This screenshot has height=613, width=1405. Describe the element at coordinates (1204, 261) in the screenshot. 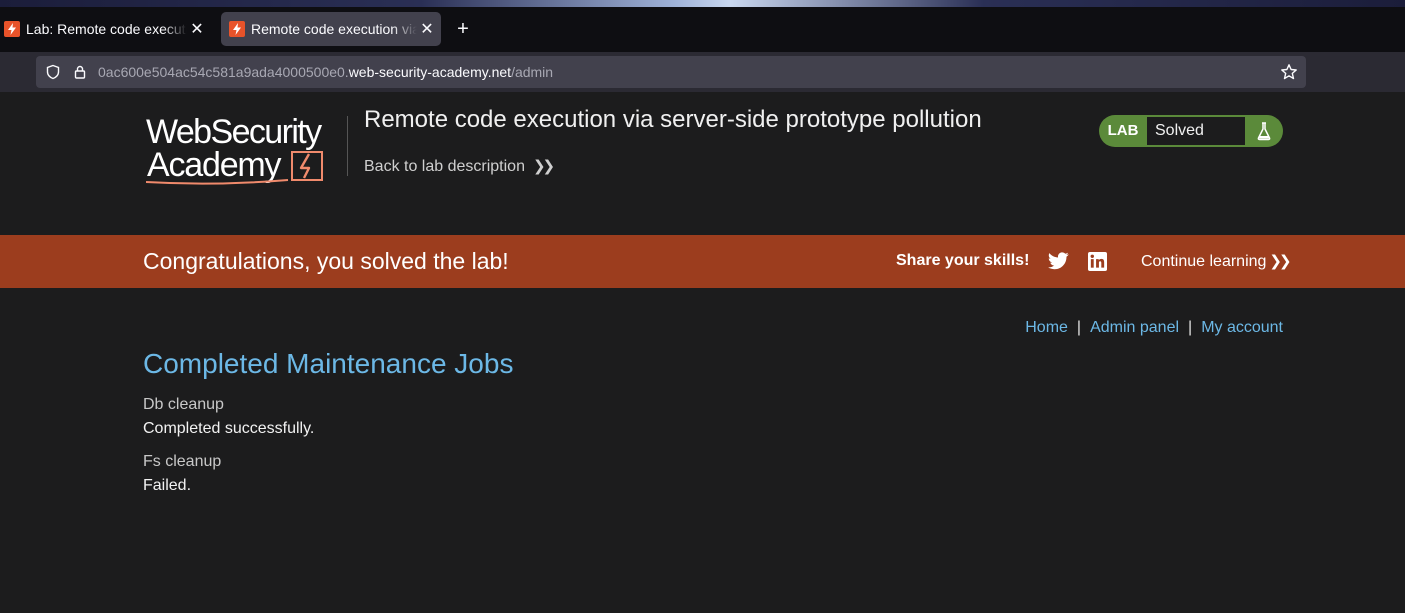

I see `continue-learning-label: Continue learning` at that location.